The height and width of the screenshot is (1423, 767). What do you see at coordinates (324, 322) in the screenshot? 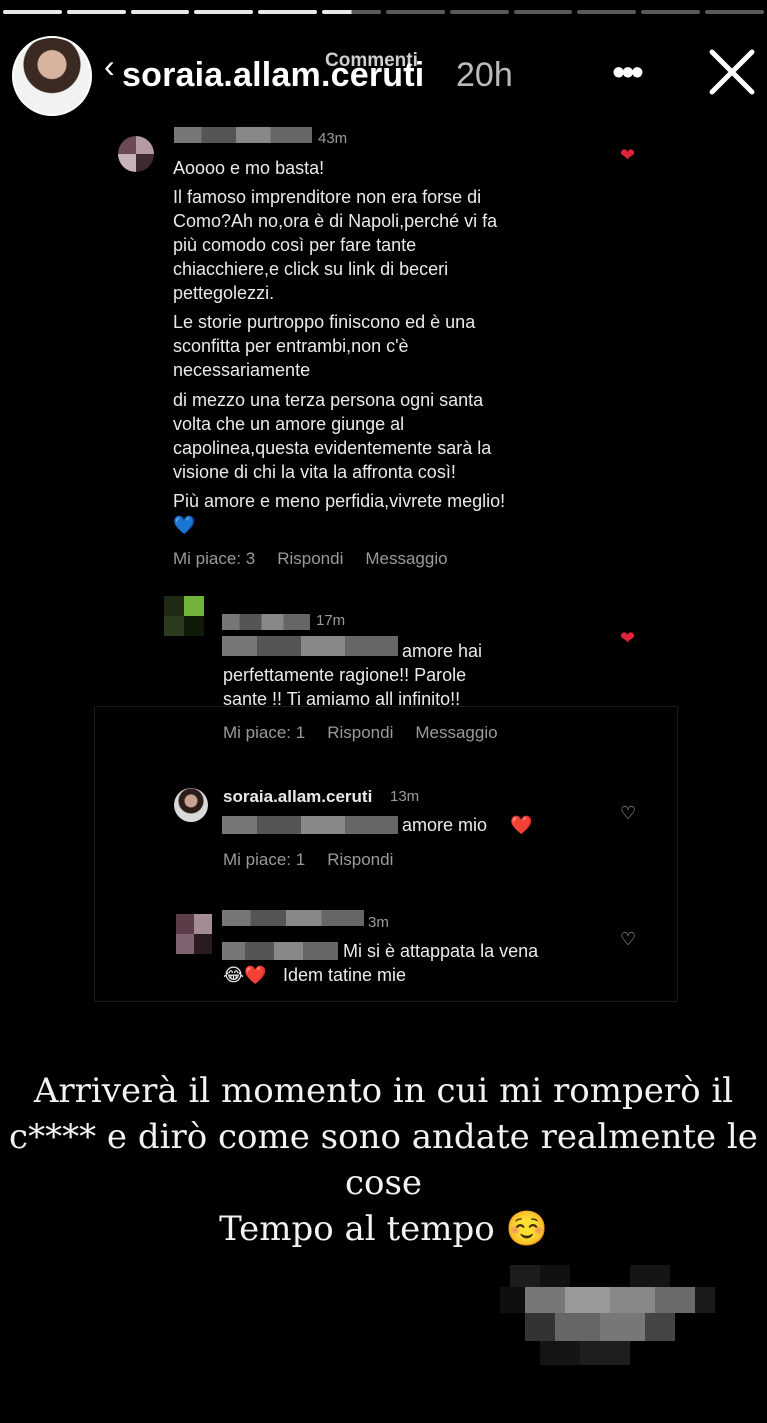
I see `comment-line: Le storie purtroppo finiscono ed è una` at bounding box center [324, 322].